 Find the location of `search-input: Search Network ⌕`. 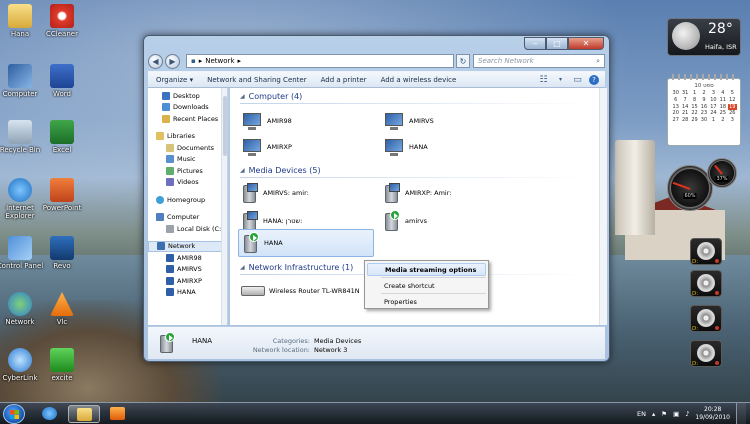

search-input: Search Network ⌕ is located at coordinates (539, 61).